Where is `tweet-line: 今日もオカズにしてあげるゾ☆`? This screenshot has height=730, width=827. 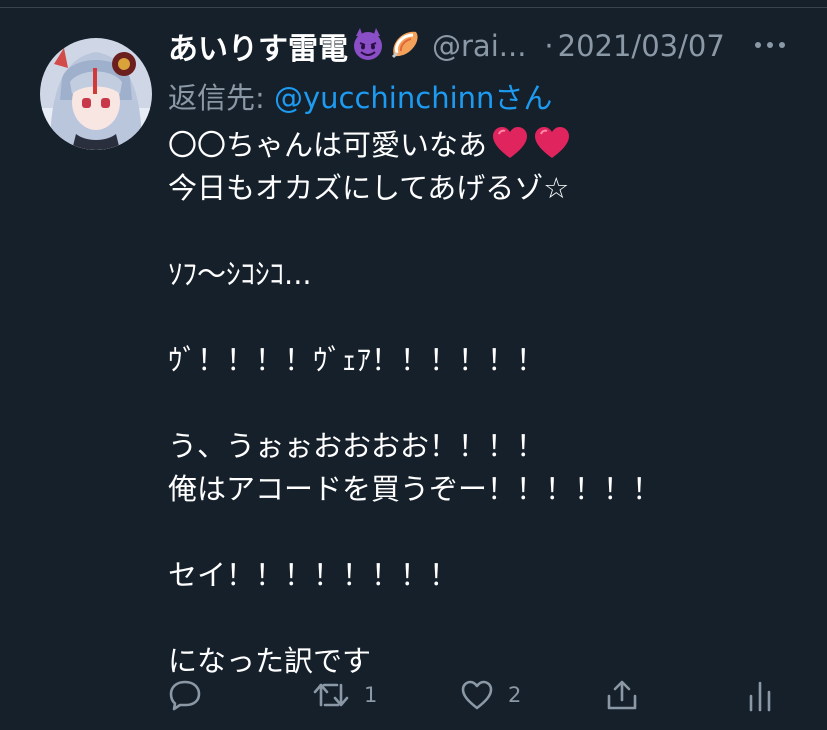 tweet-line: 今日もオカズにしてあげるゾ☆ is located at coordinates (369, 188).